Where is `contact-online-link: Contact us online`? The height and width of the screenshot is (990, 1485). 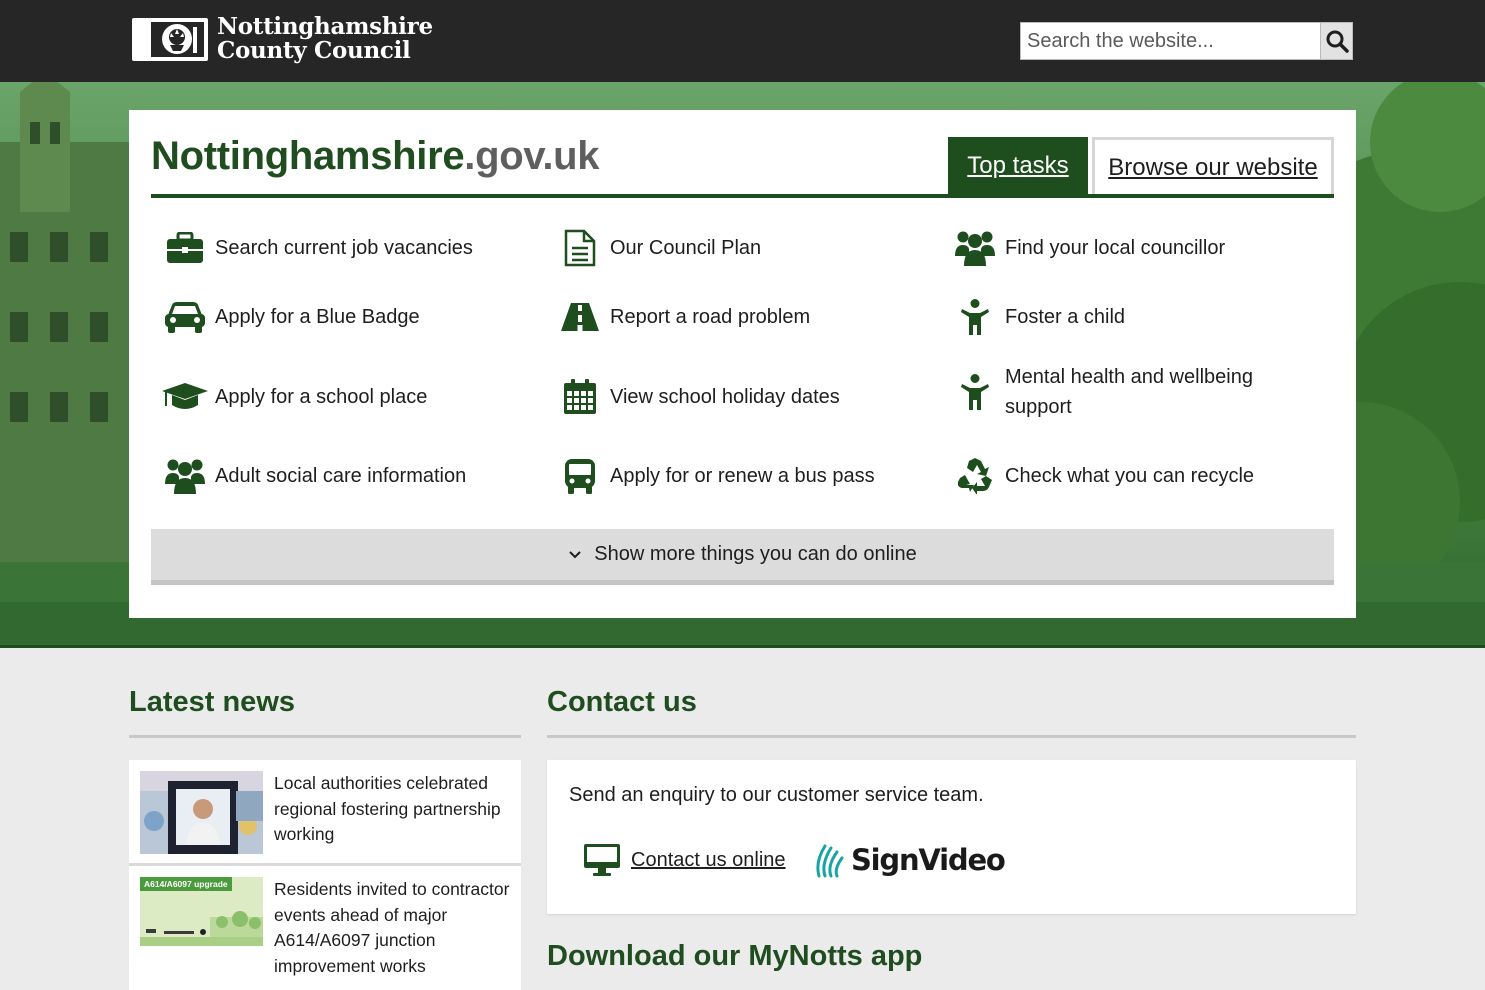
contact-online-link: Contact us online is located at coordinates (684, 860).